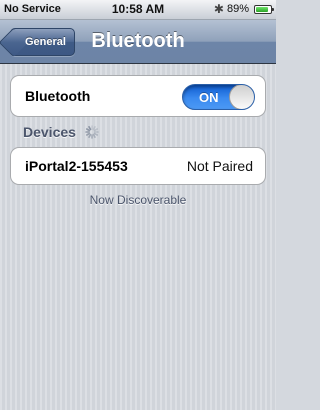  Describe the element at coordinates (209, 97) in the screenshot. I see `switch-state-label: ON` at that location.